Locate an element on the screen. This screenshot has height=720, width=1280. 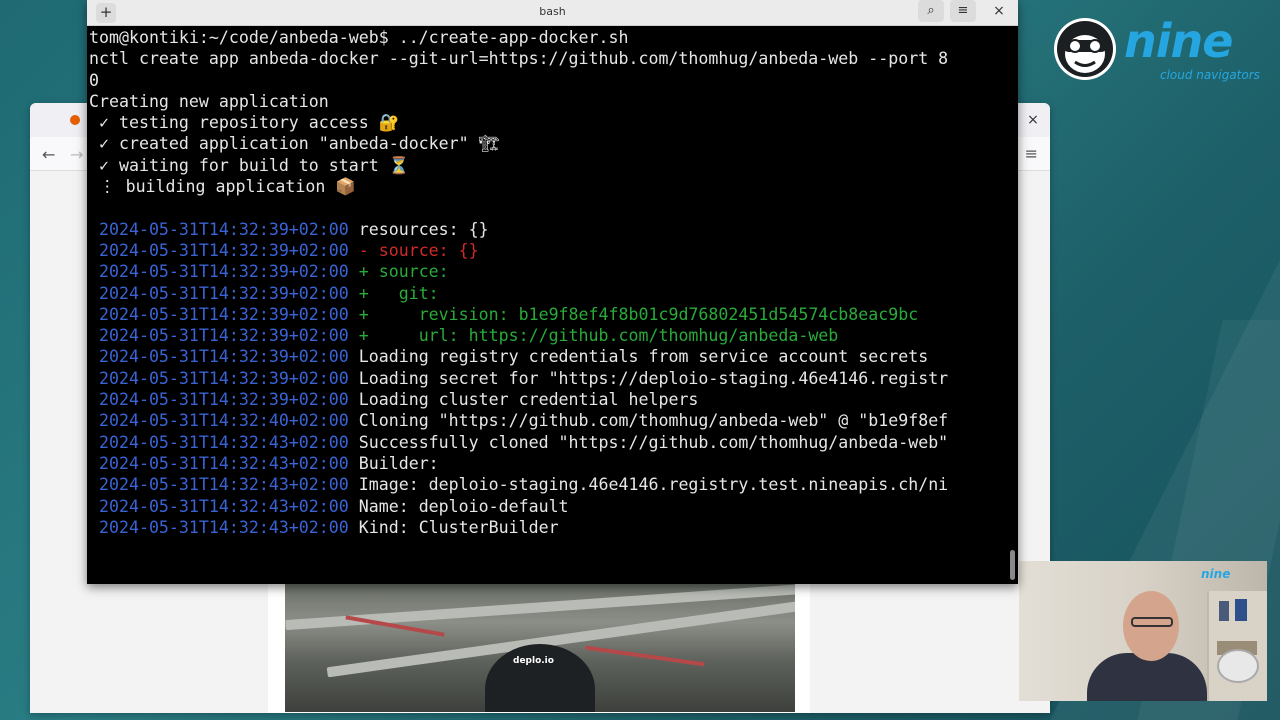
terminal-text: + source: is located at coordinates (403, 272).